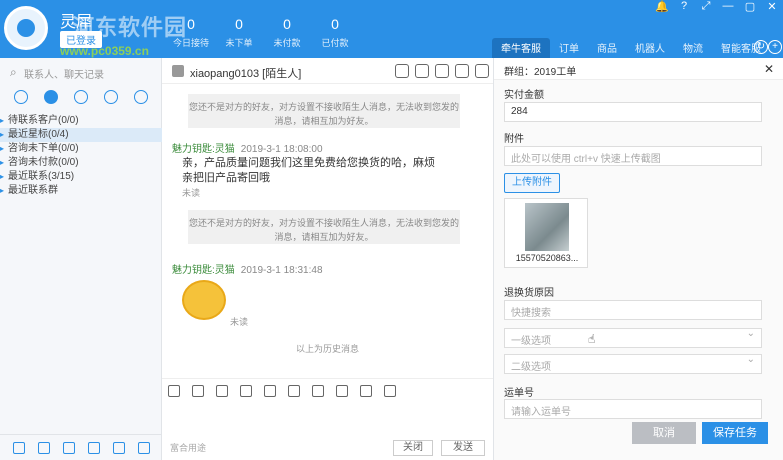 The height and width of the screenshot is (460, 783). Describe the element at coordinates (270, 390) in the screenshot. I see `scissors-icon` at that location.